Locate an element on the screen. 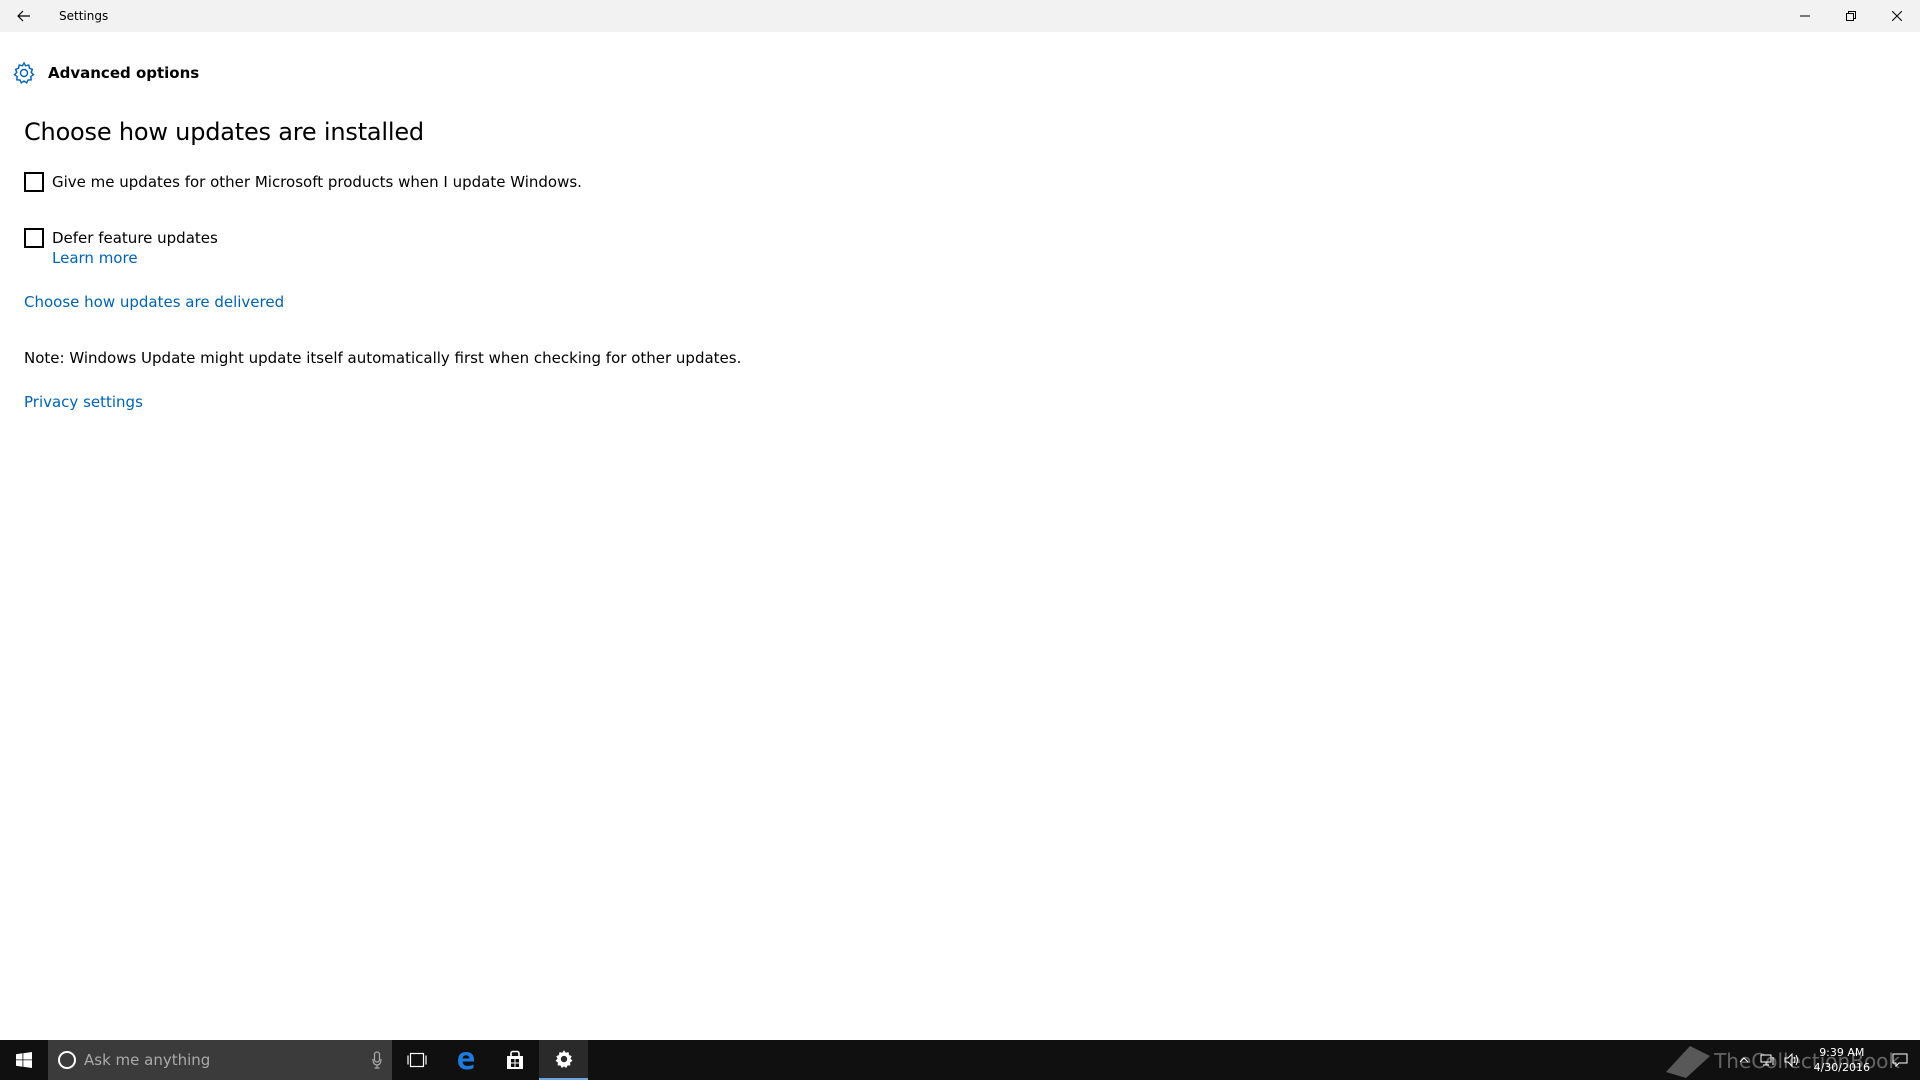  back-arrow-icon is located at coordinates (23, 16).